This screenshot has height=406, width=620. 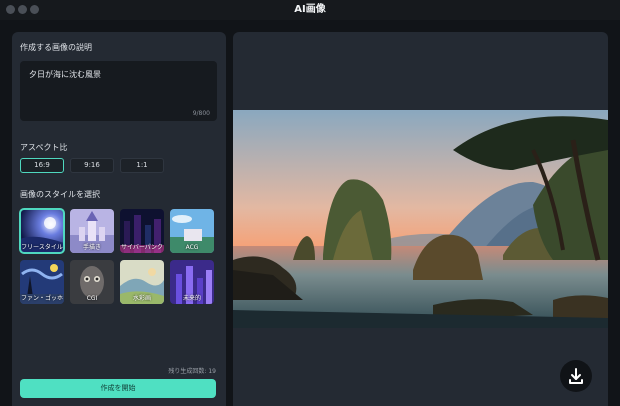 I want to click on window-title: AI画像, so click(x=310, y=9).